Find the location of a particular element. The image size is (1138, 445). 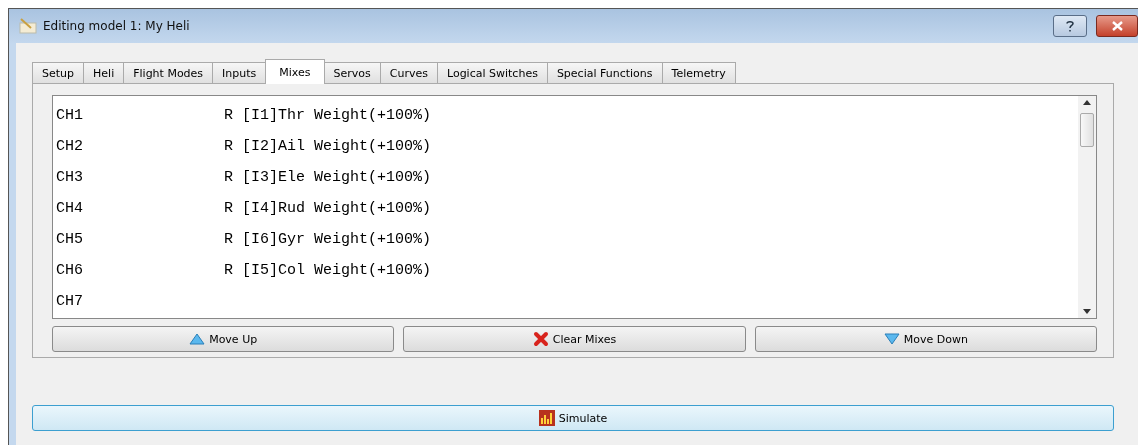

channel-label: CH1 is located at coordinates (70, 115).